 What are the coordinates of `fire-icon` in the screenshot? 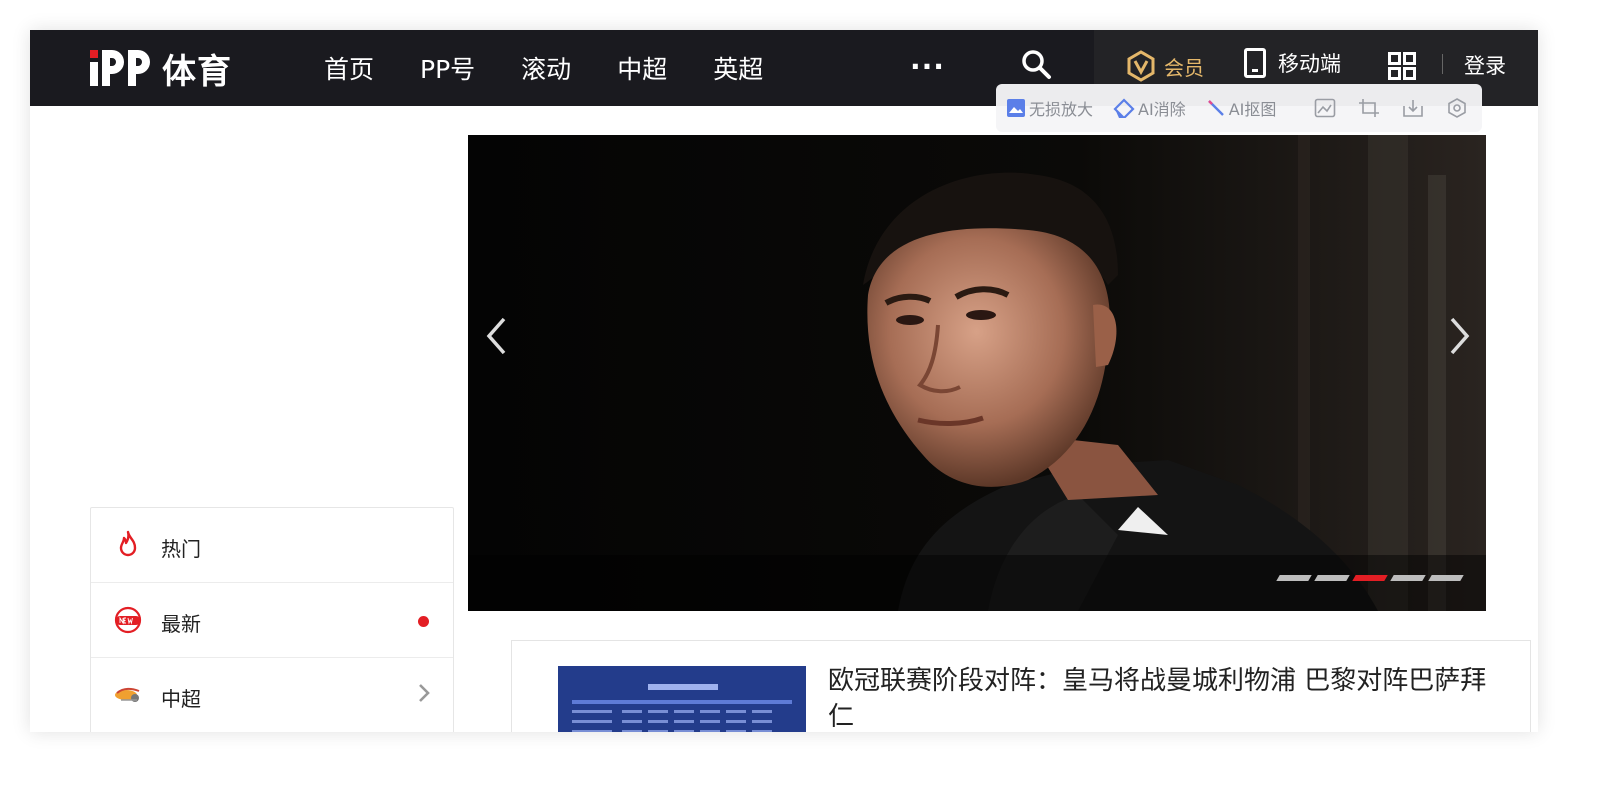 It's located at (128, 543).